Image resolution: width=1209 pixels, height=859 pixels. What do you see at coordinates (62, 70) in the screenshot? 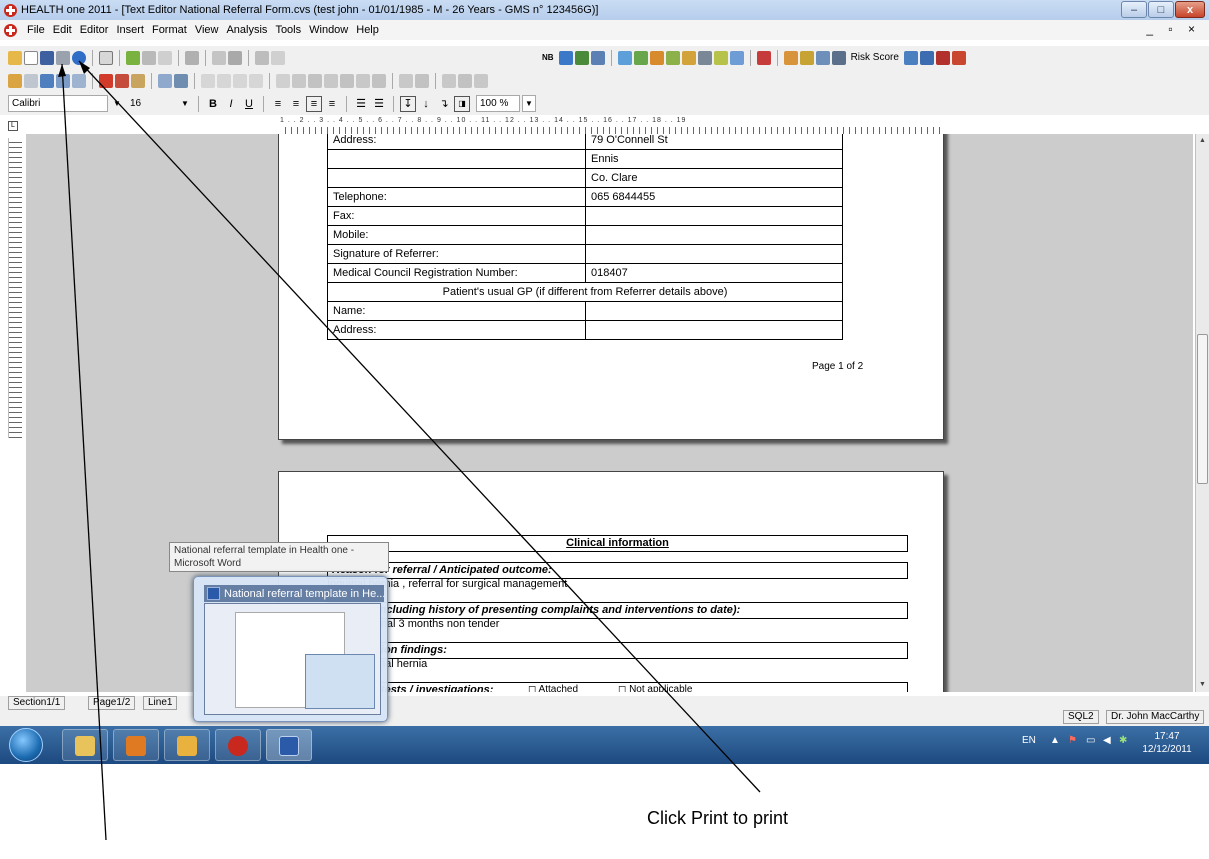
I see `save-arrow-head` at bounding box center [62, 70].